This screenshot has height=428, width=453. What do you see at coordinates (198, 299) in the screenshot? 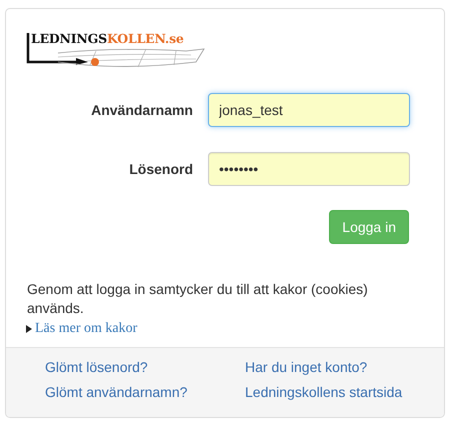
I see `consent-text: Genom att logga in samtycker du till att kakor (cookies) används.` at bounding box center [198, 299].